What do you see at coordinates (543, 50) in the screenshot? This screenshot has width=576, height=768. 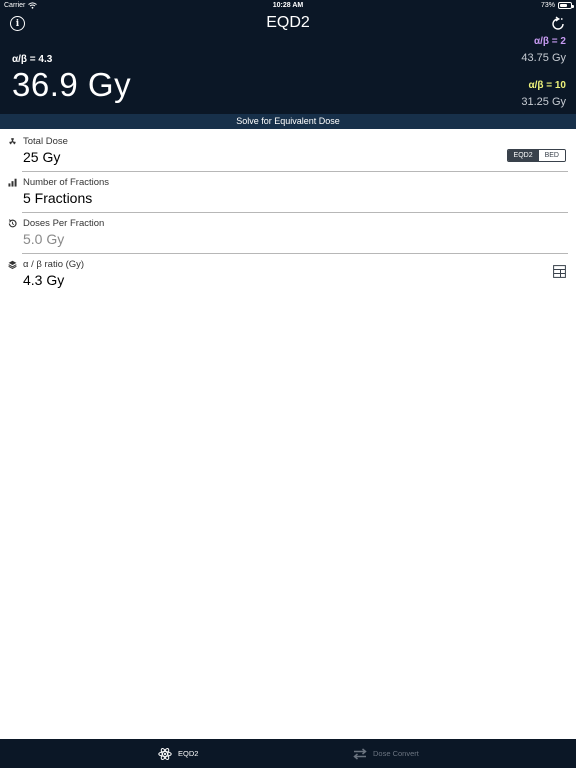 I see `alt-result-ab2: α/β = 2 43.75 Gy` at bounding box center [543, 50].